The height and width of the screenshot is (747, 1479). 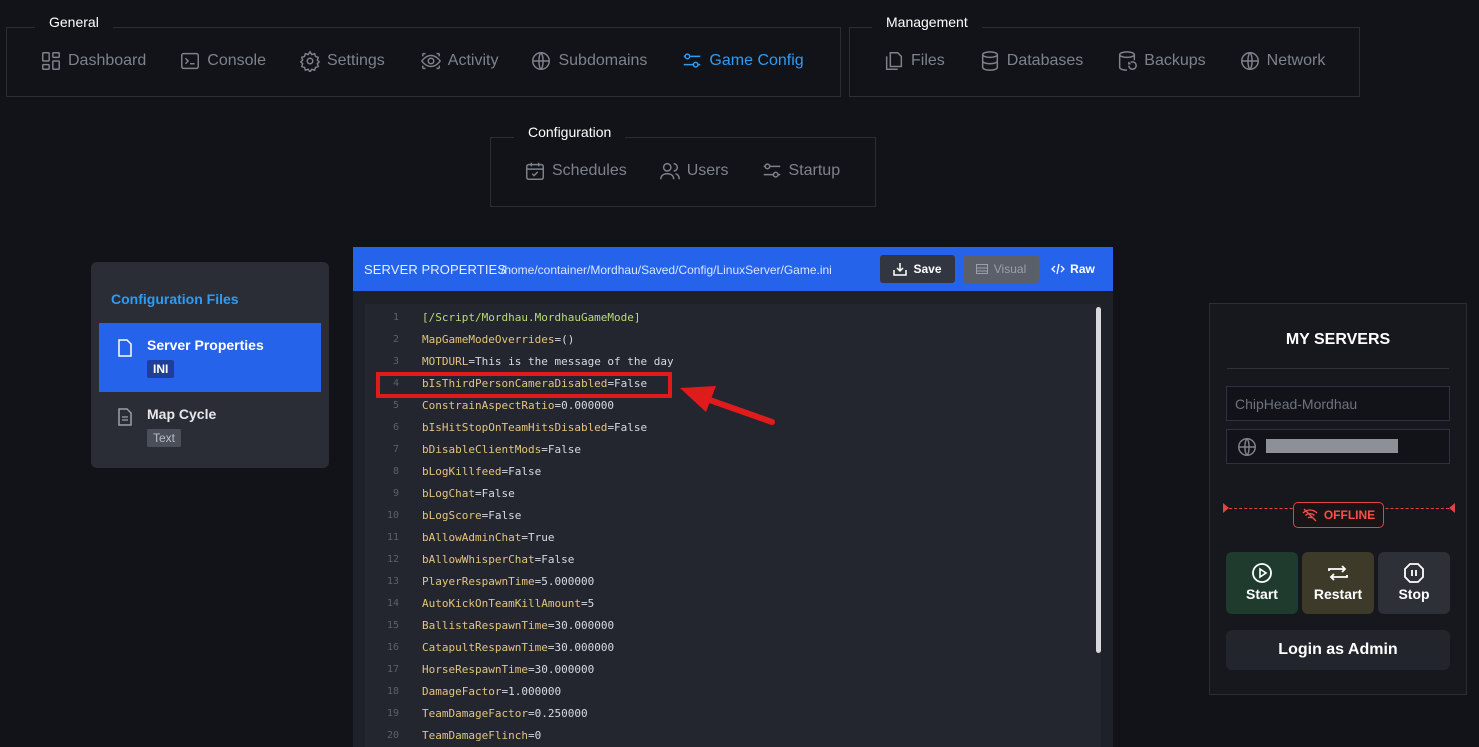 I want to click on nav-settings: Settings, so click(x=342, y=61).